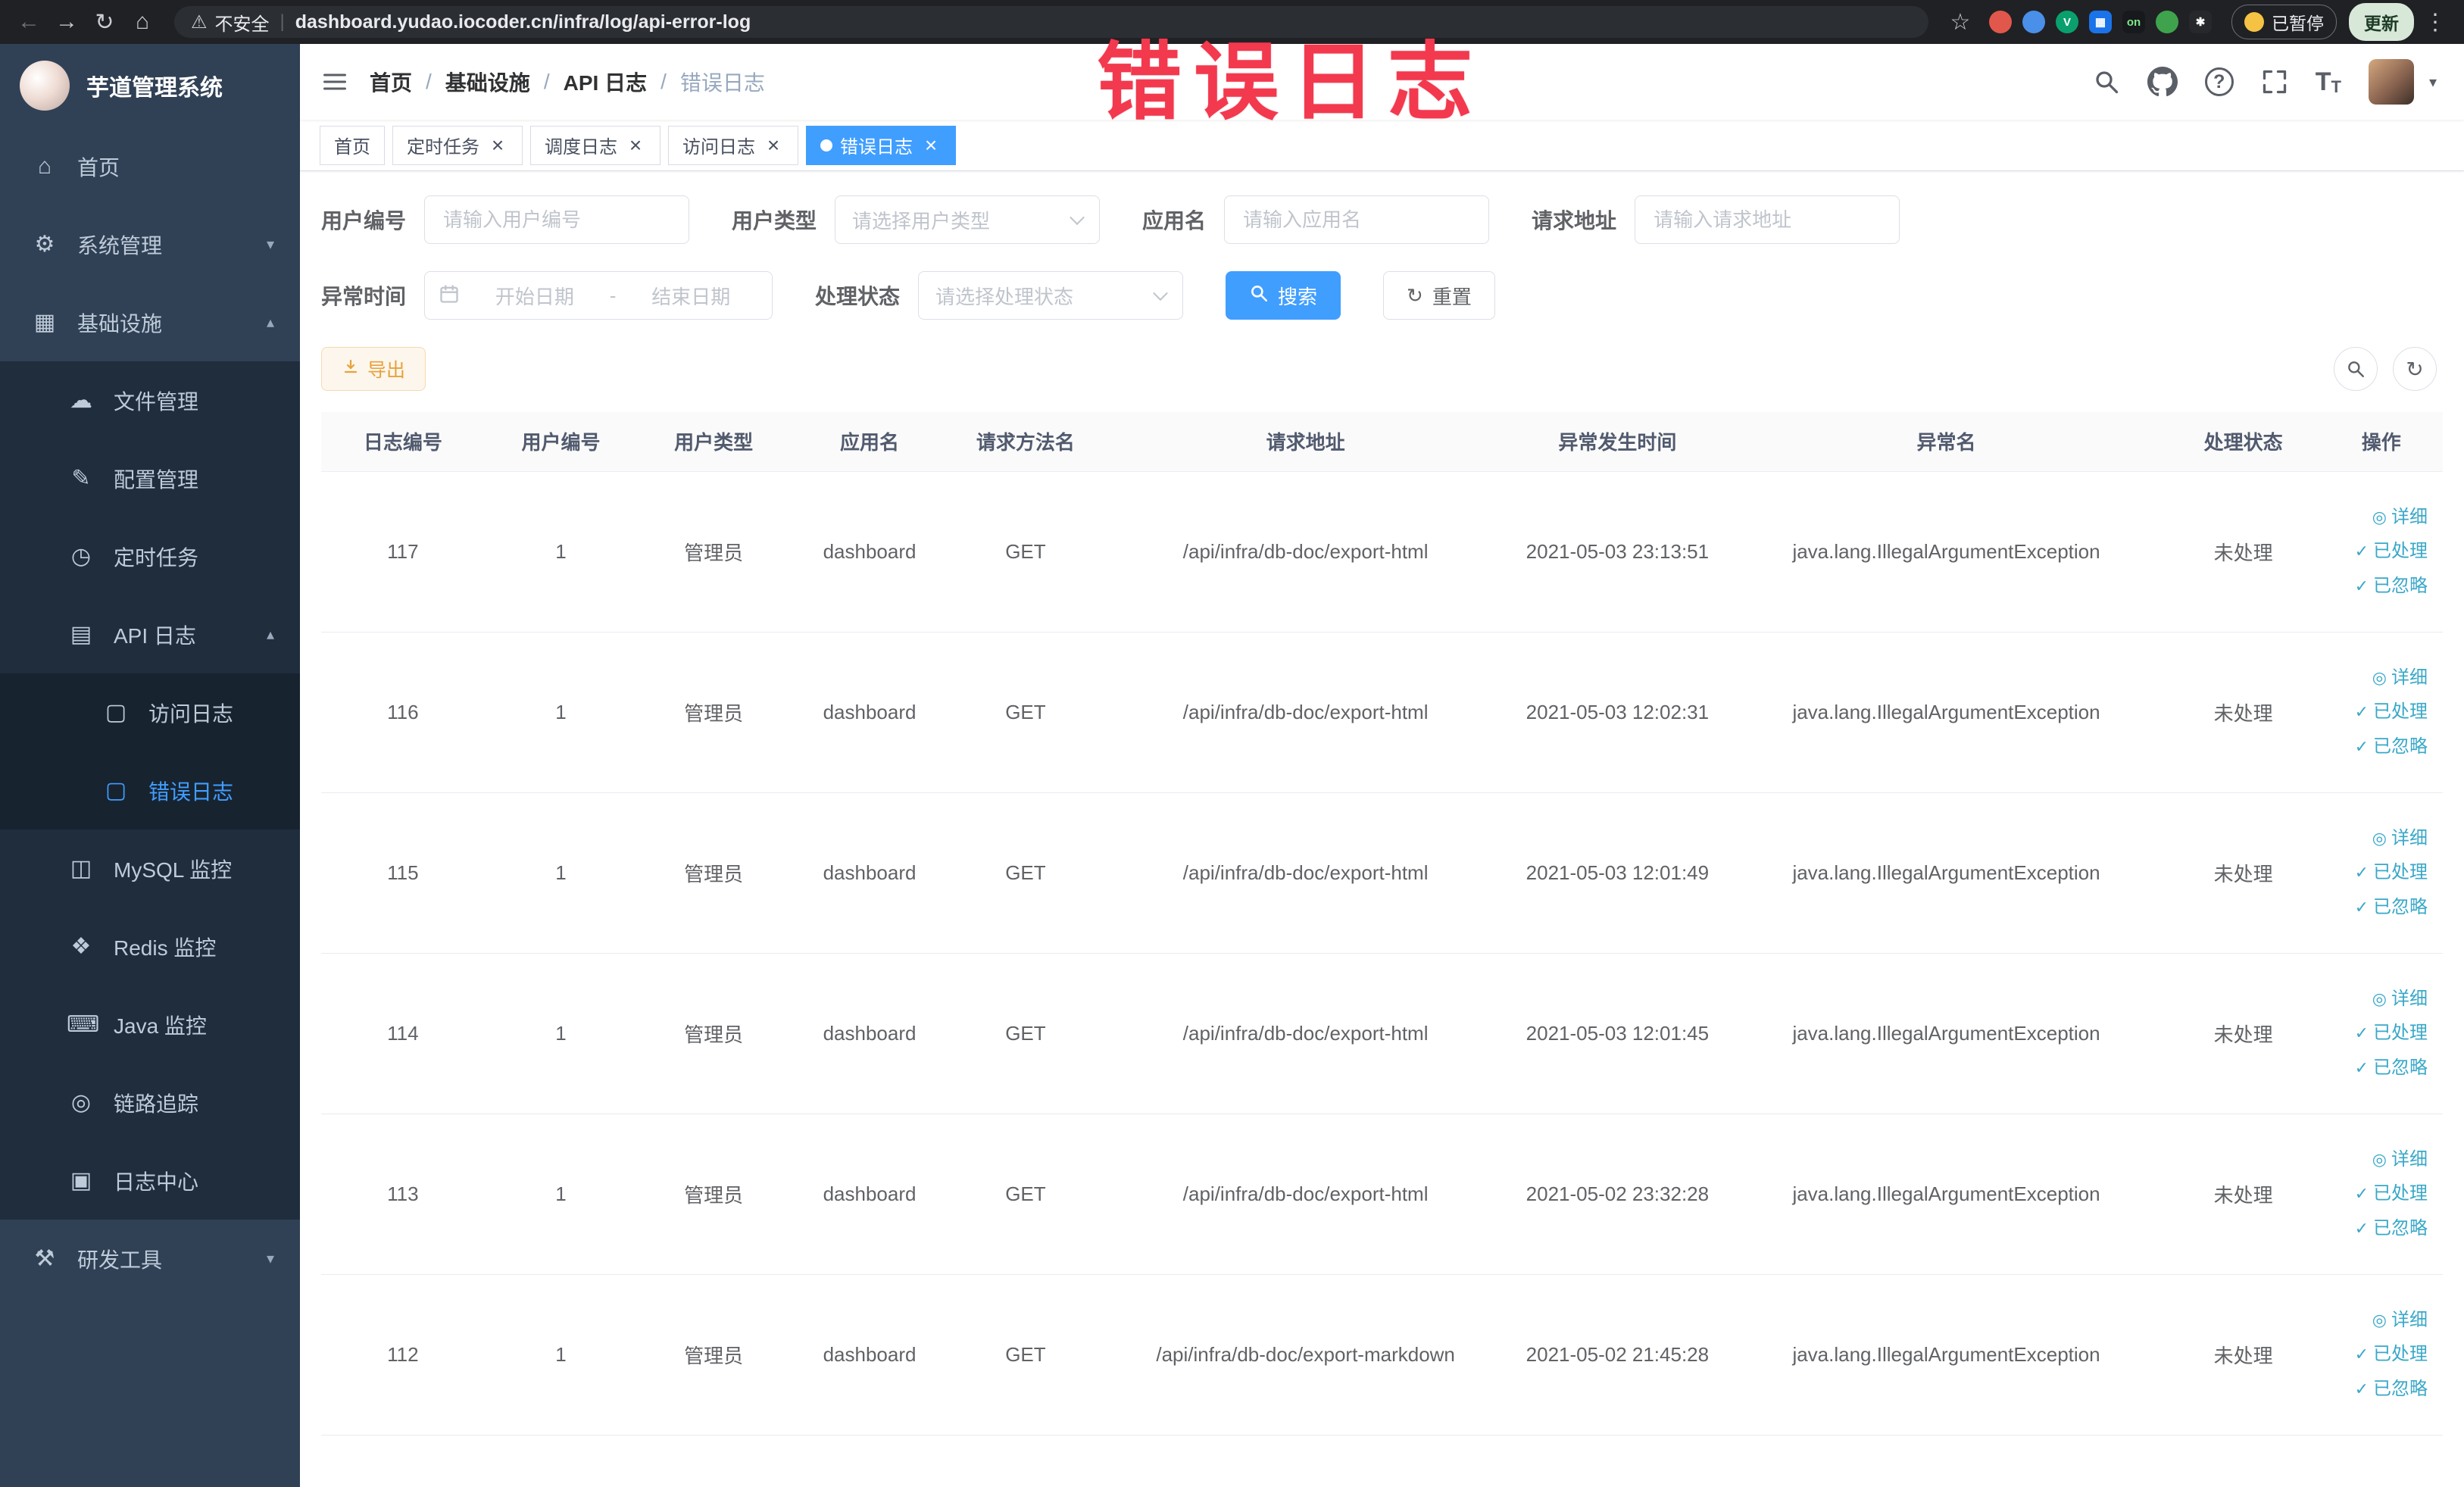  I want to click on cell-url: /api/infra/db-doc/export-html, so click(1305, 712).